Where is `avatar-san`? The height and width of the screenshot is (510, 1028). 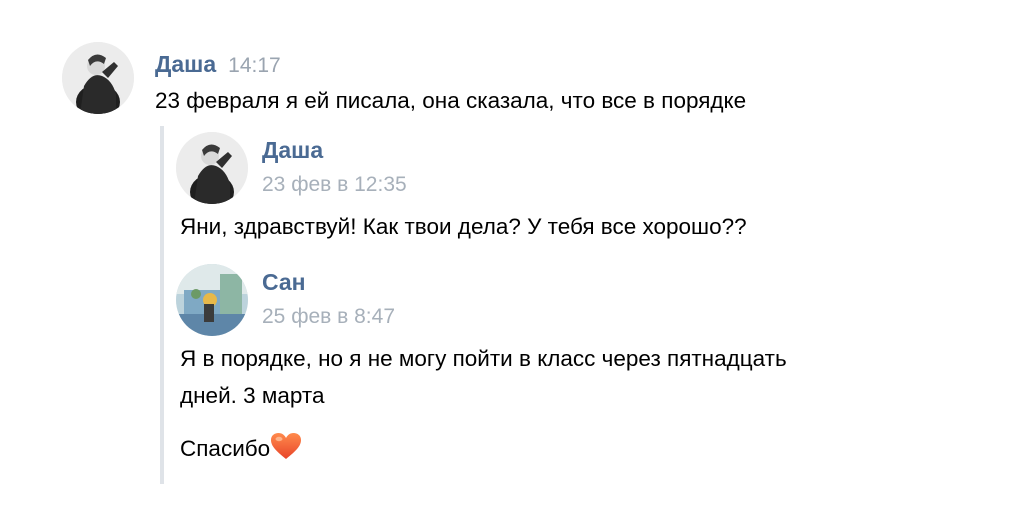
avatar-san is located at coordinates (212, 300).